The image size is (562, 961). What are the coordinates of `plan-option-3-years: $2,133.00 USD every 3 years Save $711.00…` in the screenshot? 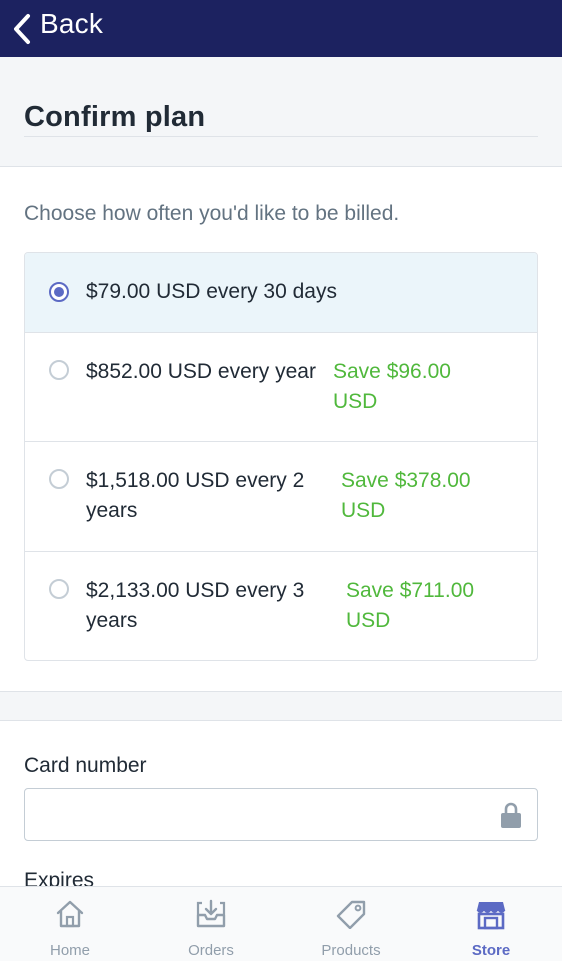 It's located at (281, 606).